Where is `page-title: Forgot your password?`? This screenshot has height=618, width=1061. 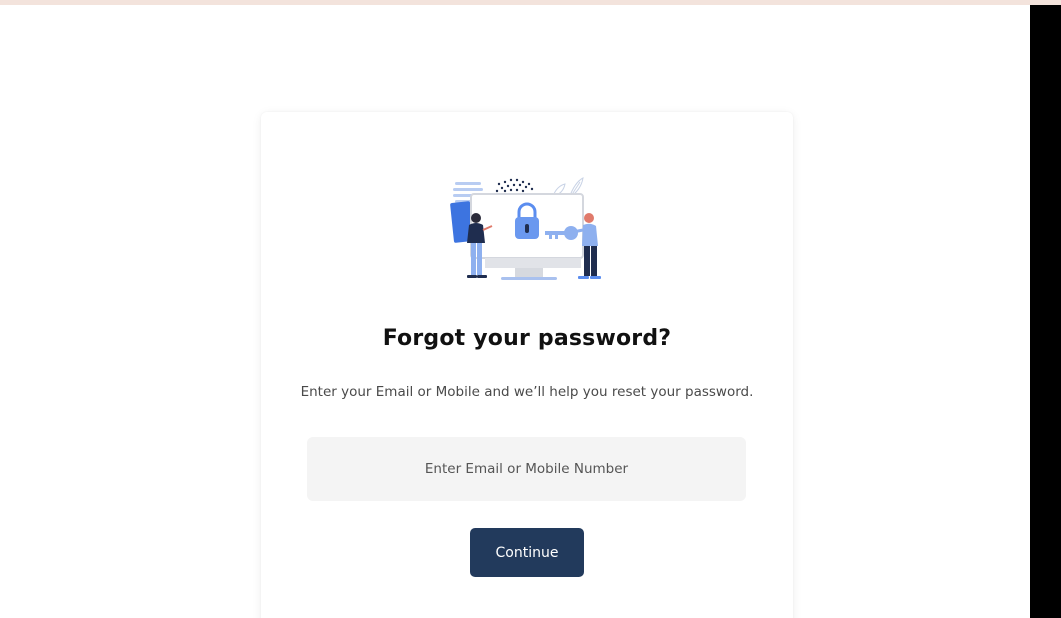 page-title: Forgot your password? is located at coordinates (527, 338).